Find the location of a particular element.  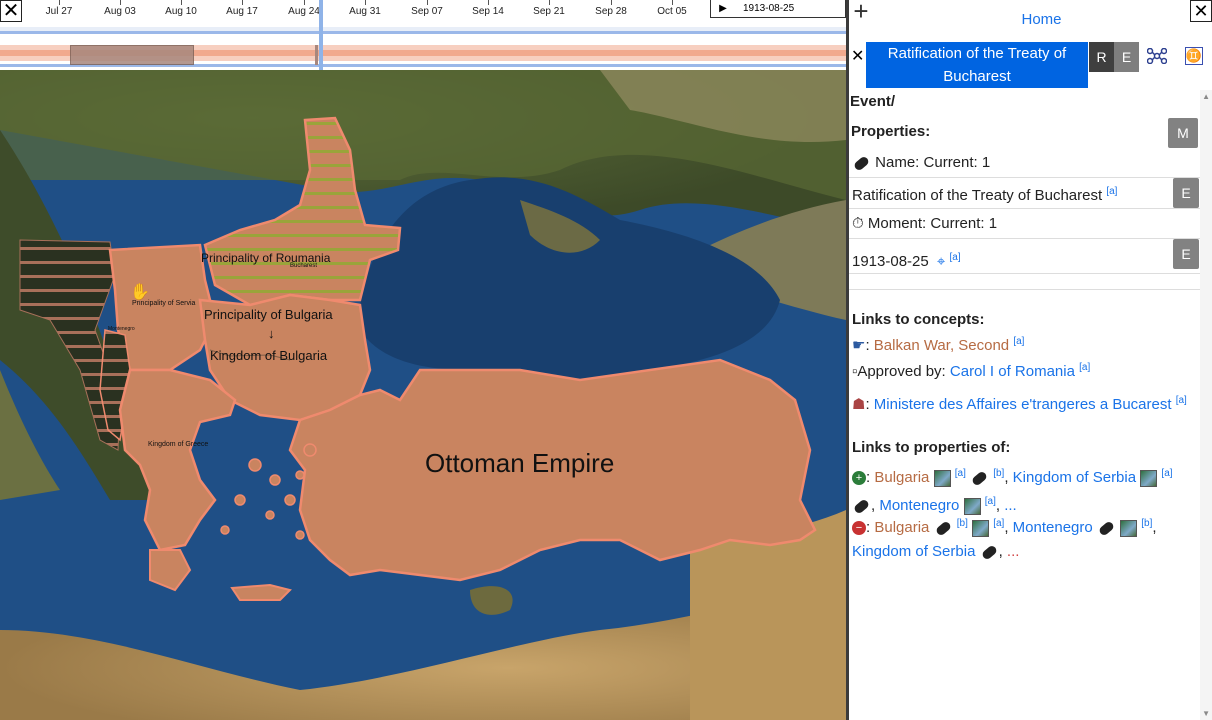

moment-field: 1913-08-25 ⌖ [a] is located at coordinates (1024, 256).